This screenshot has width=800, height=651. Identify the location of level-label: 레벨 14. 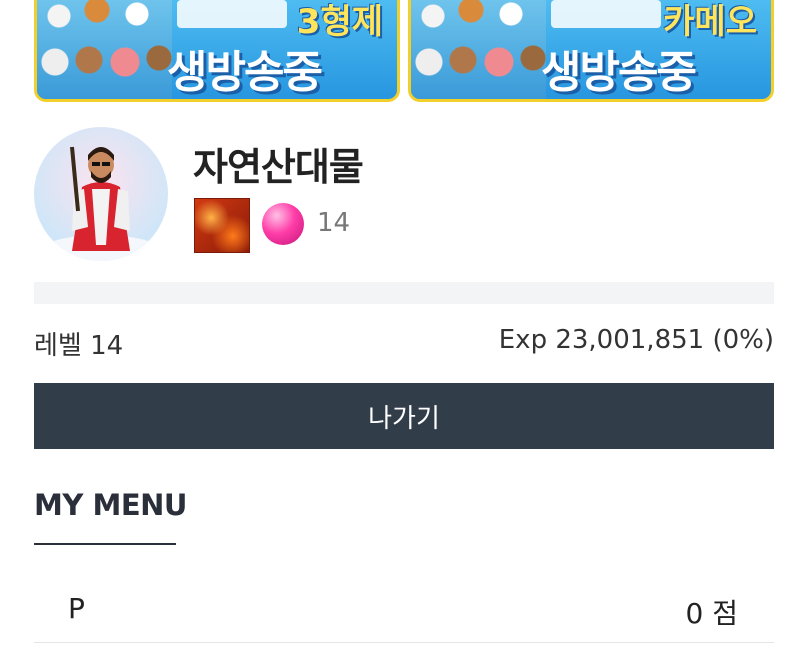
(79, 346).